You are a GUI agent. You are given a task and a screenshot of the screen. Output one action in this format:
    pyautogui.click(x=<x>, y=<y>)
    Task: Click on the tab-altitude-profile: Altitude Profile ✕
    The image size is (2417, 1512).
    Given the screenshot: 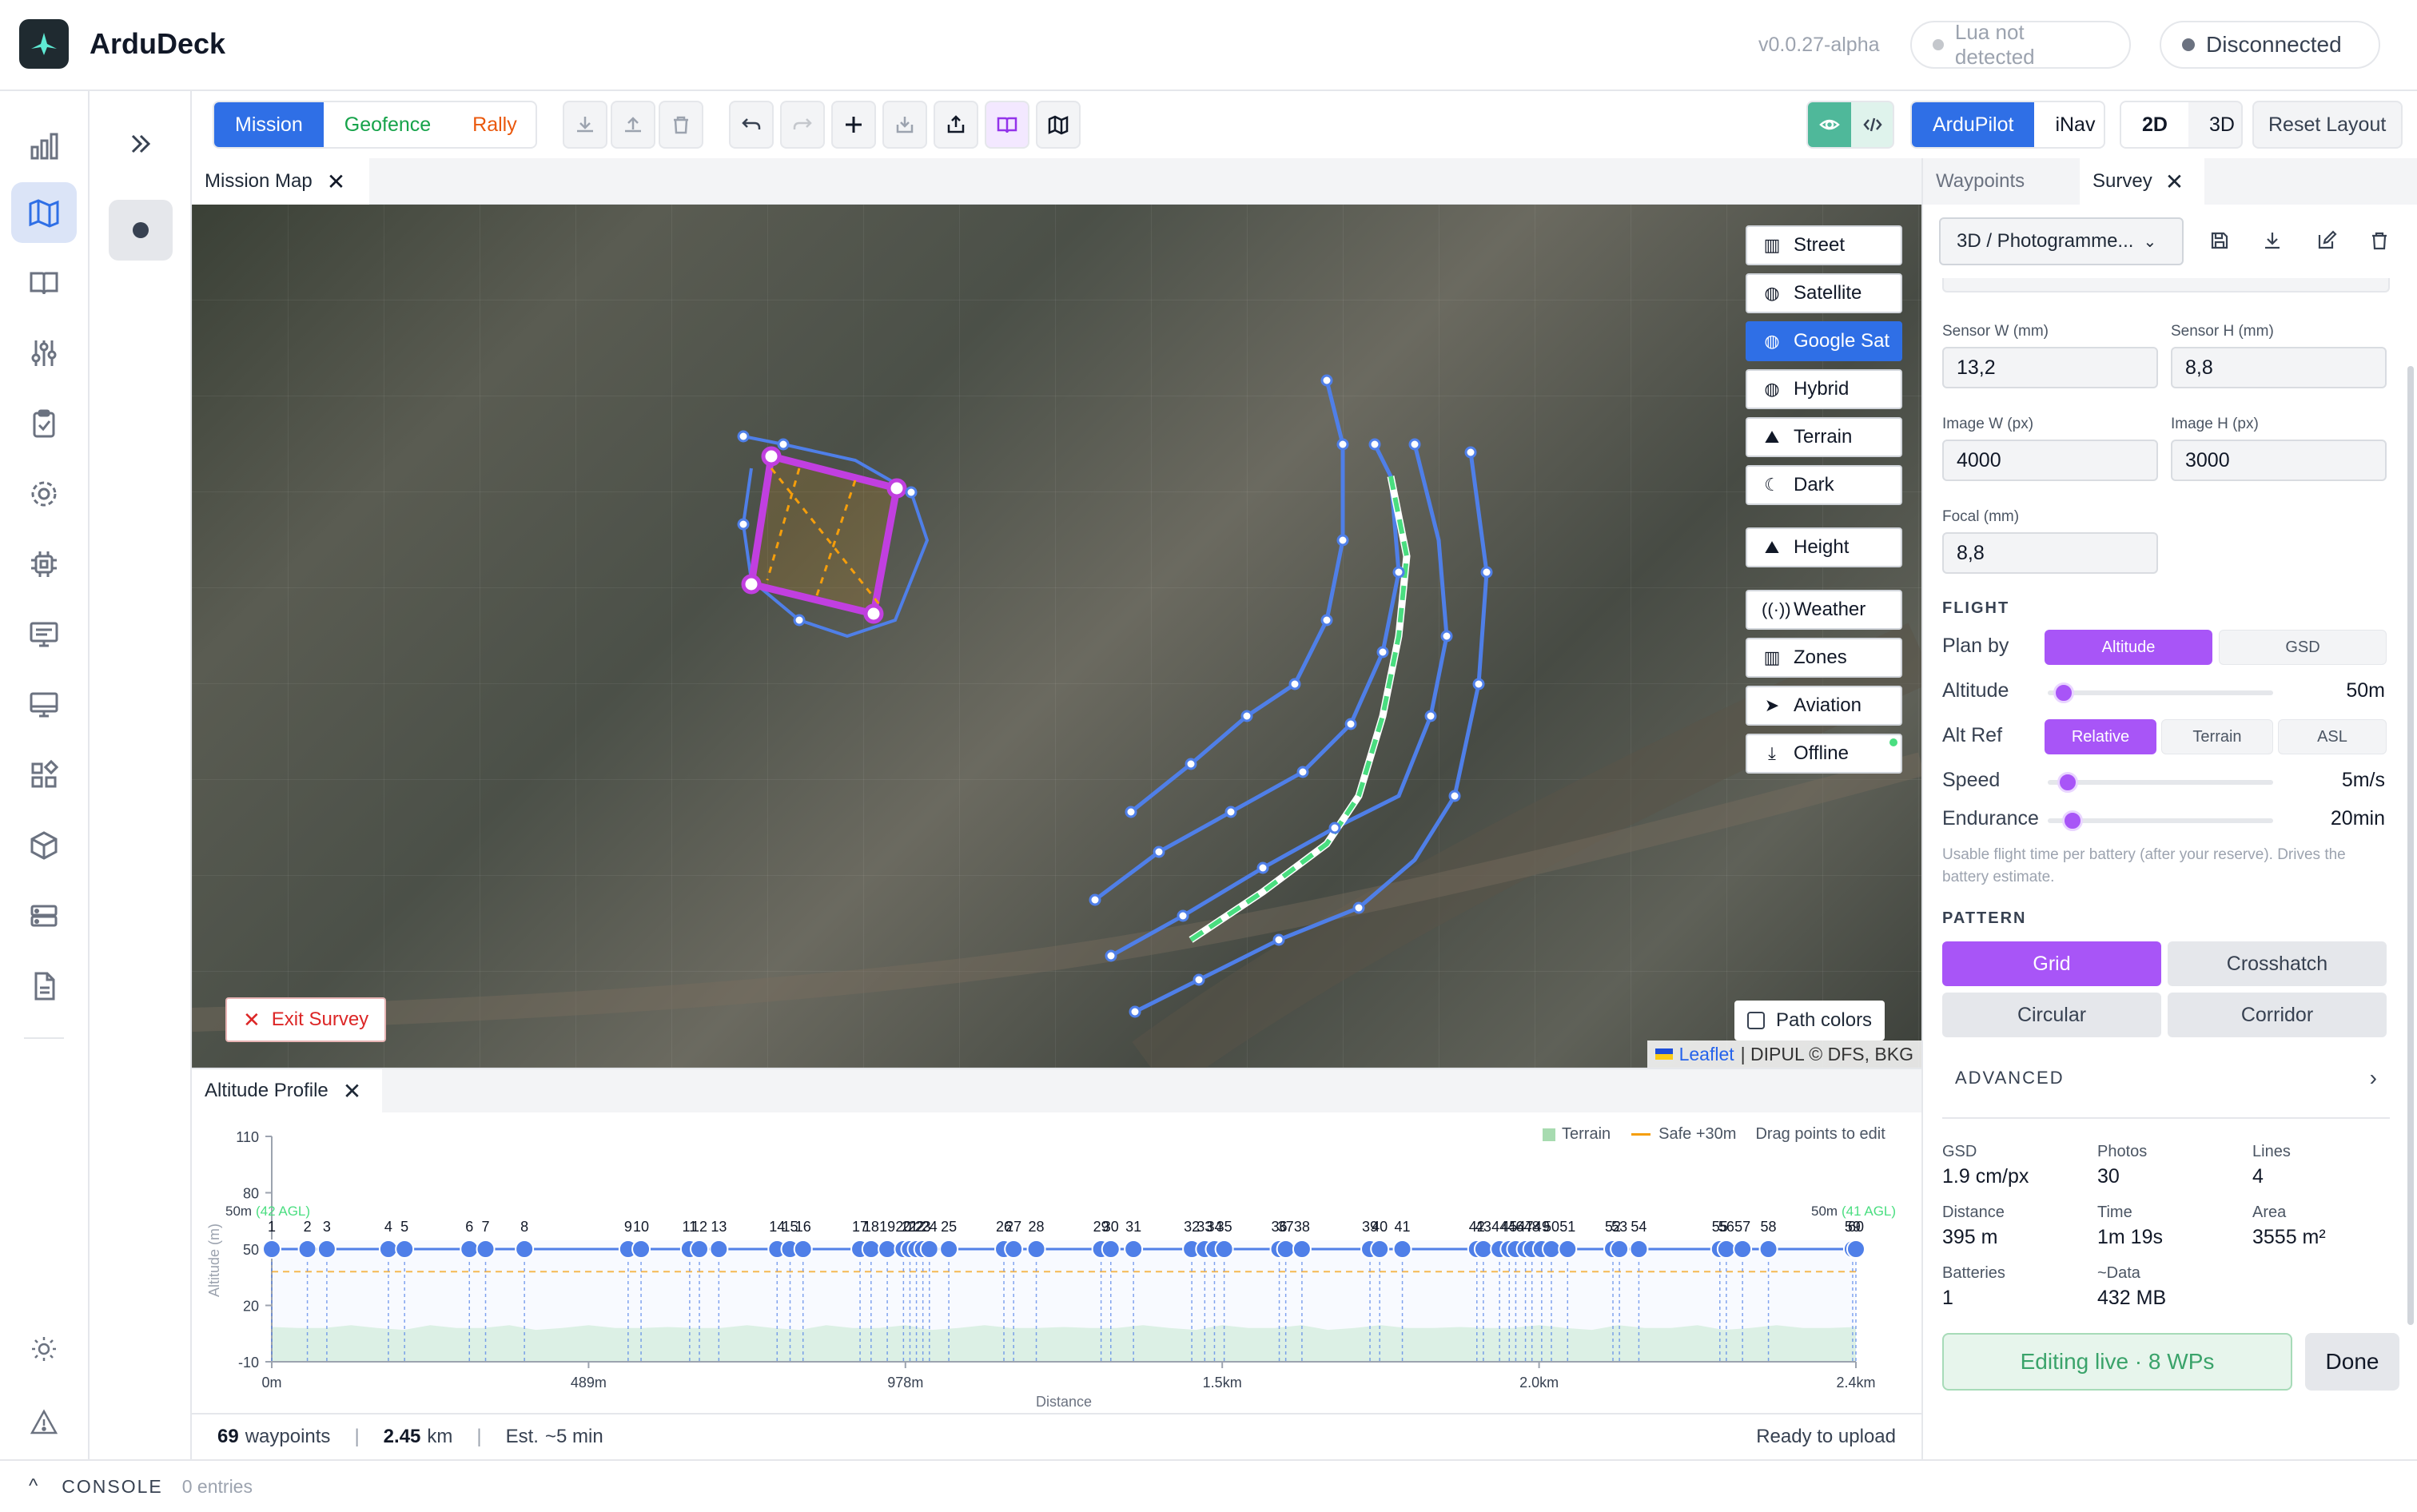 What is the action you would take?
    pyautogui.click(x=287, y=1090)
    